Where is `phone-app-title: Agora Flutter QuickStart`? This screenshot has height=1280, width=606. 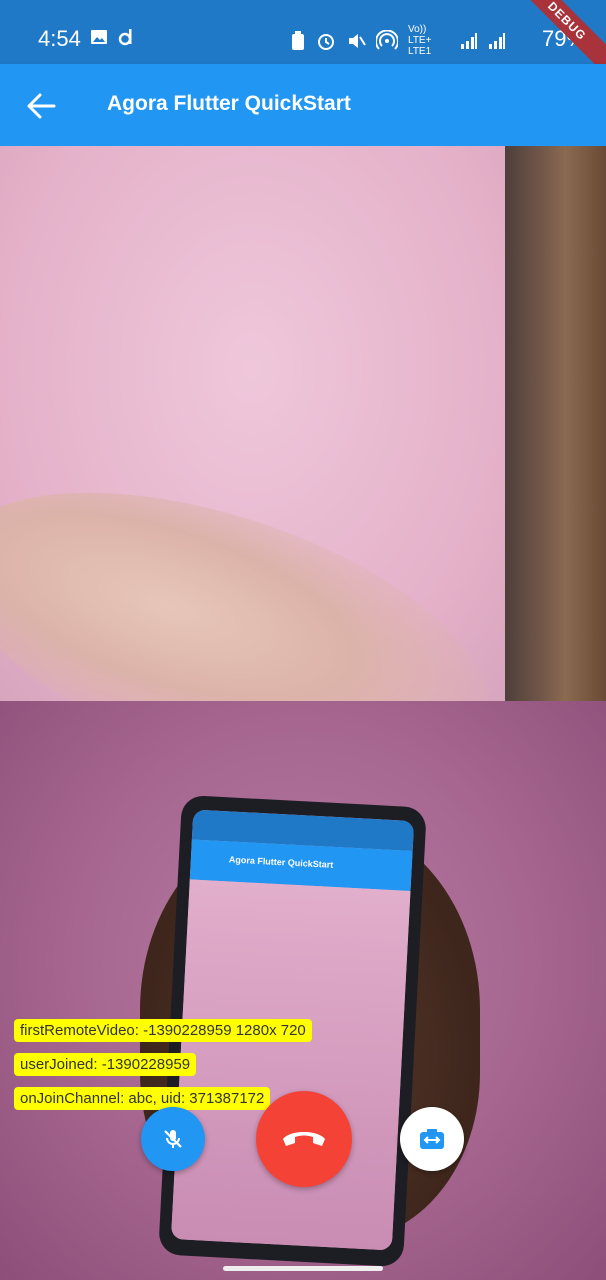
phone-app-title: Agora Flutter QuickStart is located at coordinates (281, 862).